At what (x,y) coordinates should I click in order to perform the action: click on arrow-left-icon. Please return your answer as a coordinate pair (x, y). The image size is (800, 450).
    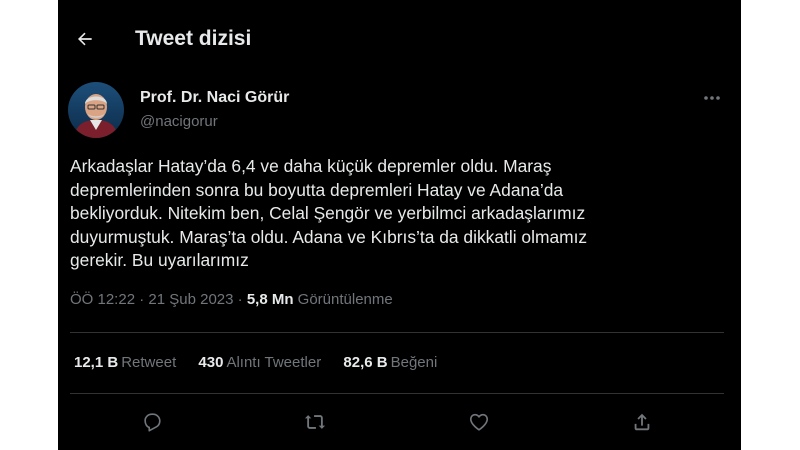
    Looking at the image, I should click on (85, 39).